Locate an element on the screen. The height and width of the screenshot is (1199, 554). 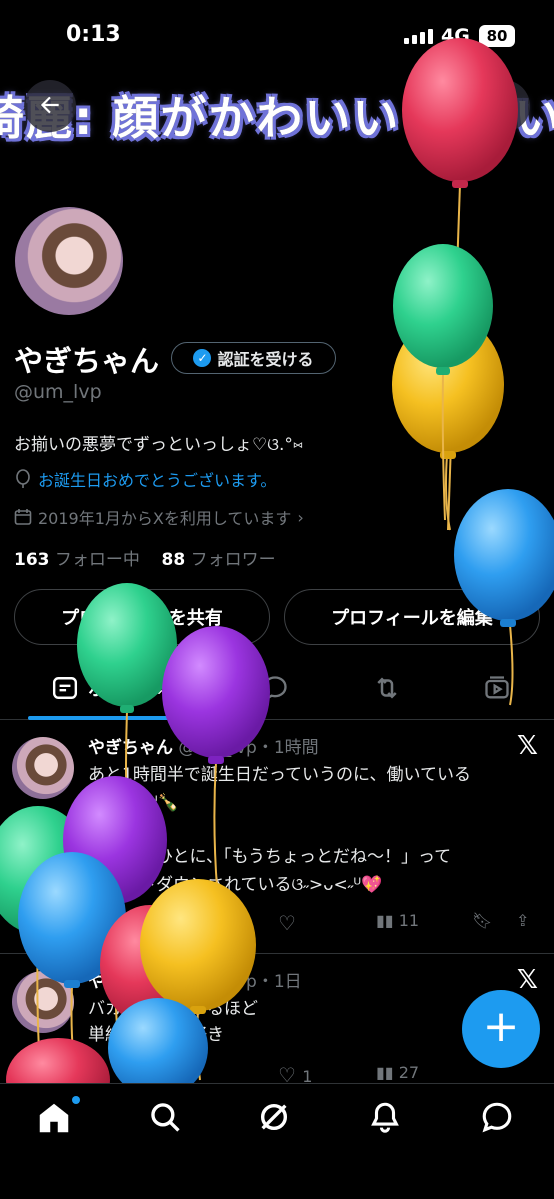
followers-label: フォロワー is located at coordinates (233, 560).